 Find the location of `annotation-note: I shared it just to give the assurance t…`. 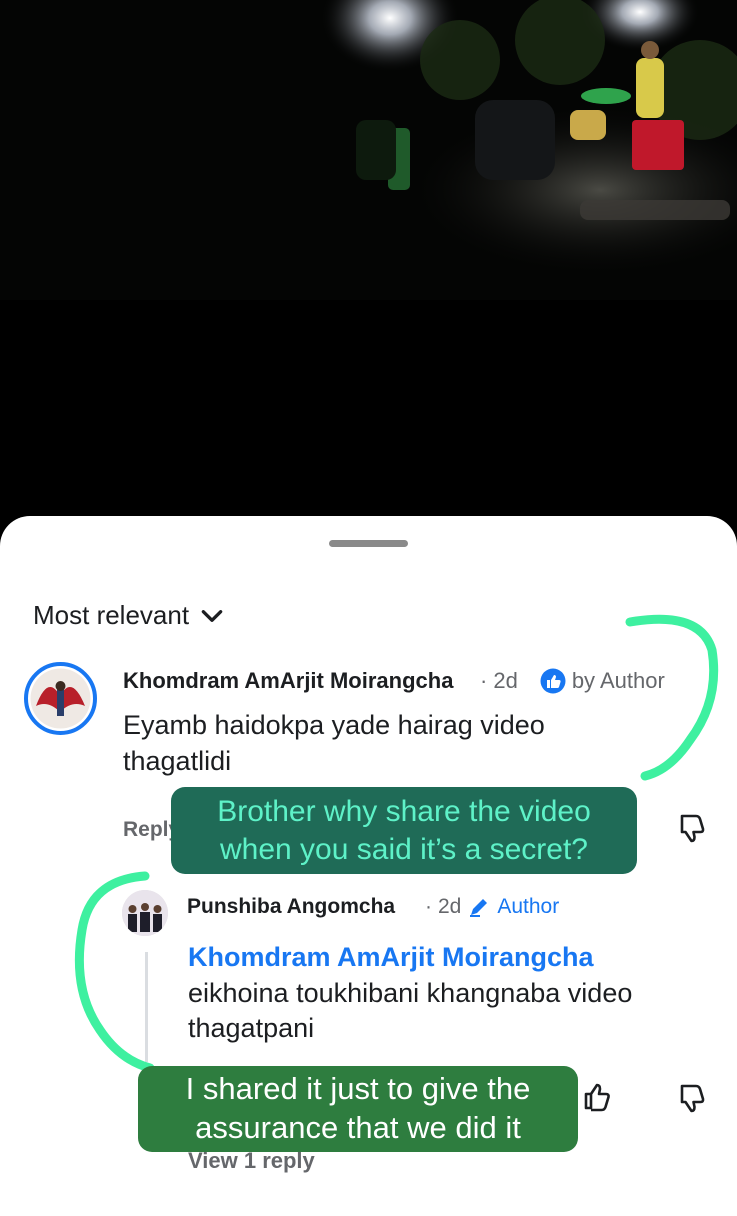

annotation-note: I shared it just to give the assurance t… is located at coordinates (358, 1109).